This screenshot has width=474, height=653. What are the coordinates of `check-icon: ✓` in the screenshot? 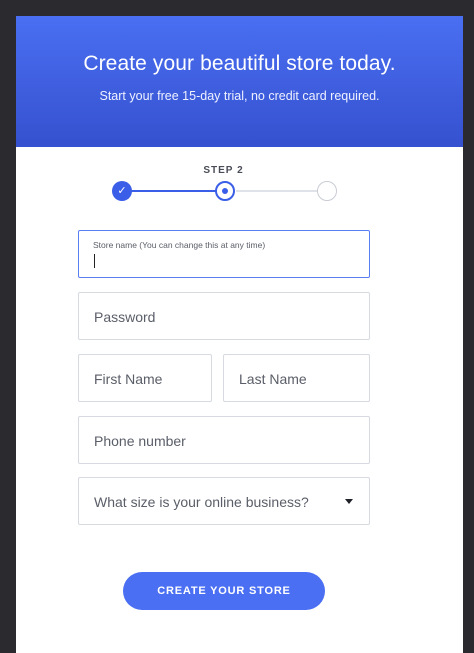 It's located at (122, 191).